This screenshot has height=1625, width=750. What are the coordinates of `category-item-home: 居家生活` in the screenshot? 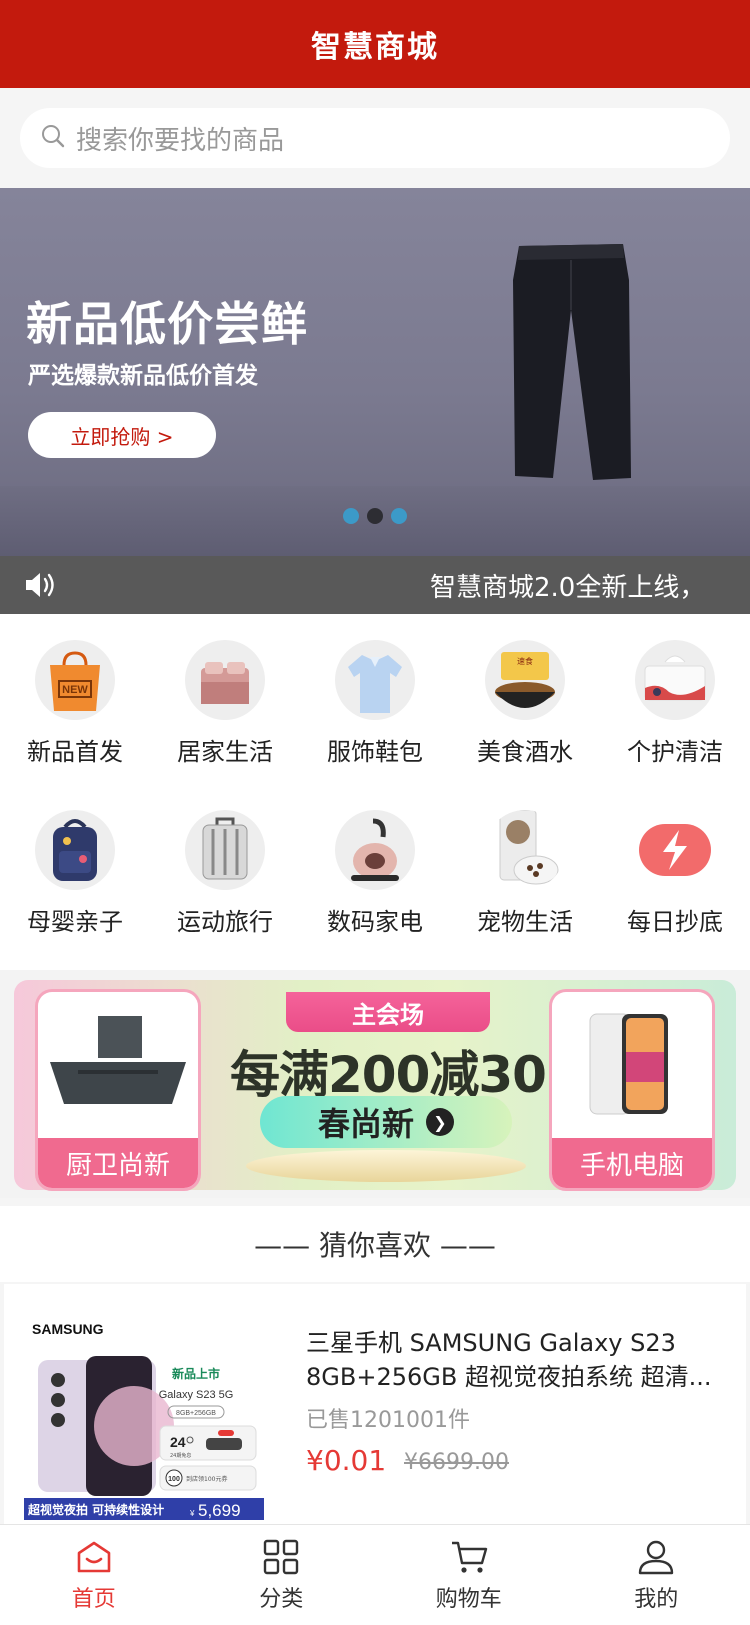 It's located at (225, 699).